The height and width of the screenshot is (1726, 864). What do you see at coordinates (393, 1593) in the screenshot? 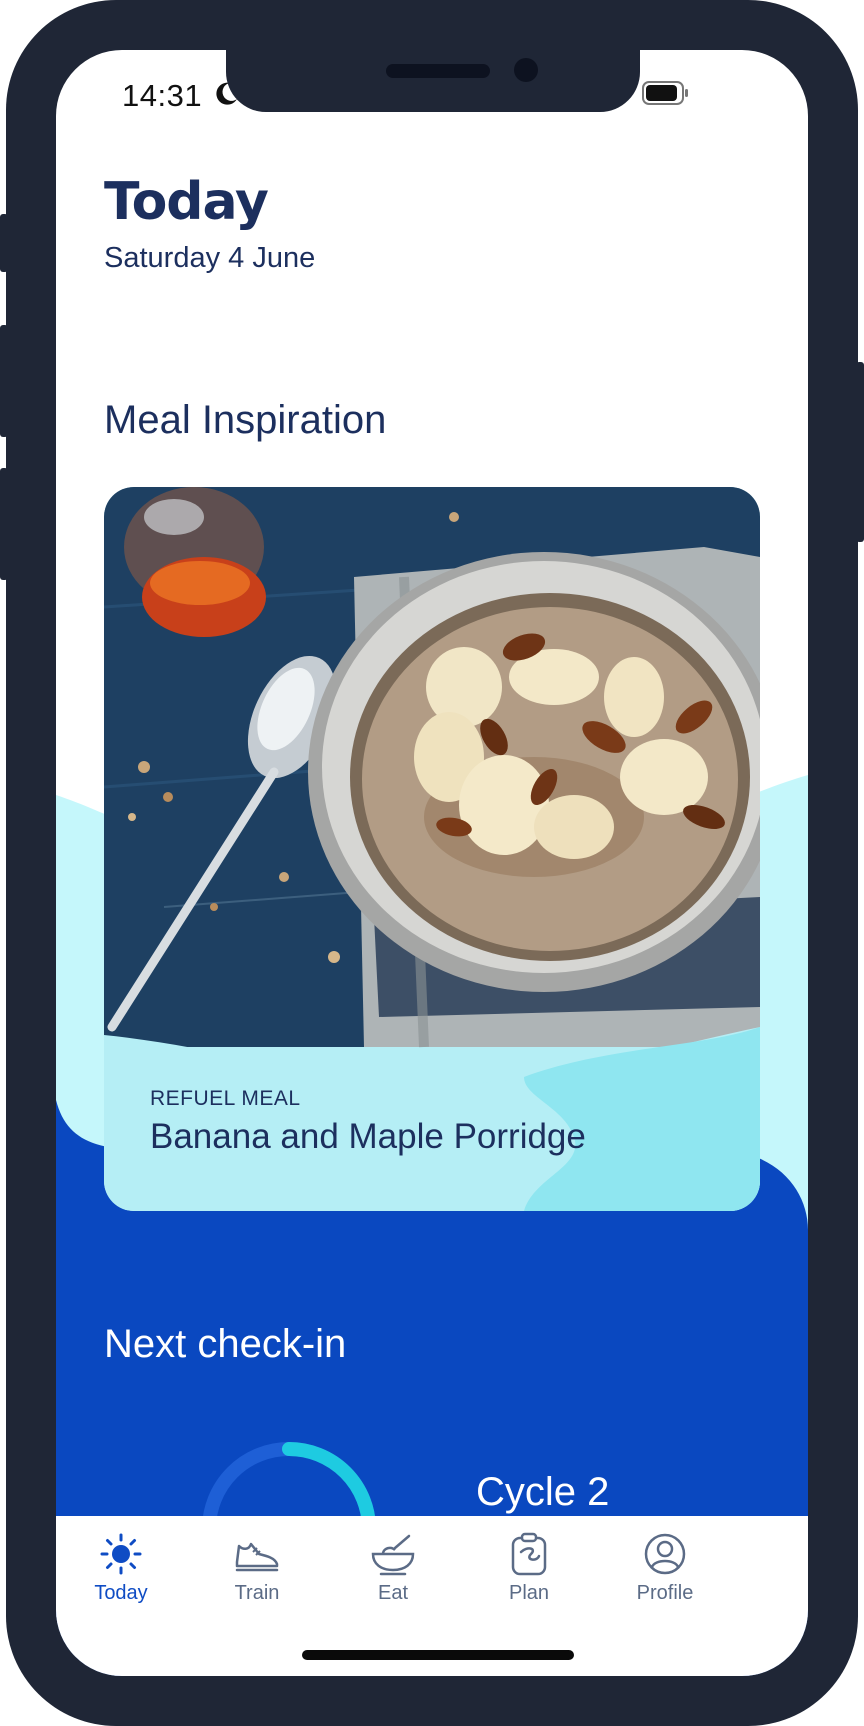
I see `tab-eat-label: Eat` at bounding box center [393, 1593].